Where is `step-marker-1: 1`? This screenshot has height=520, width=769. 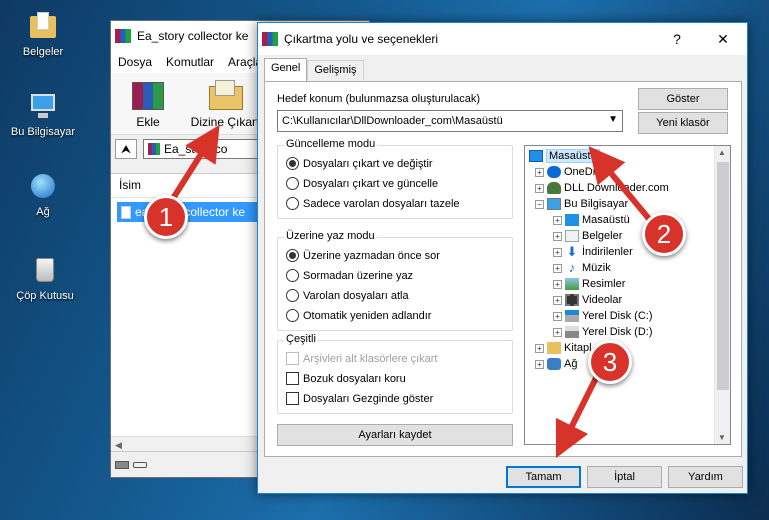
step-marker-1: 1 is located at coordinates (166, 217).